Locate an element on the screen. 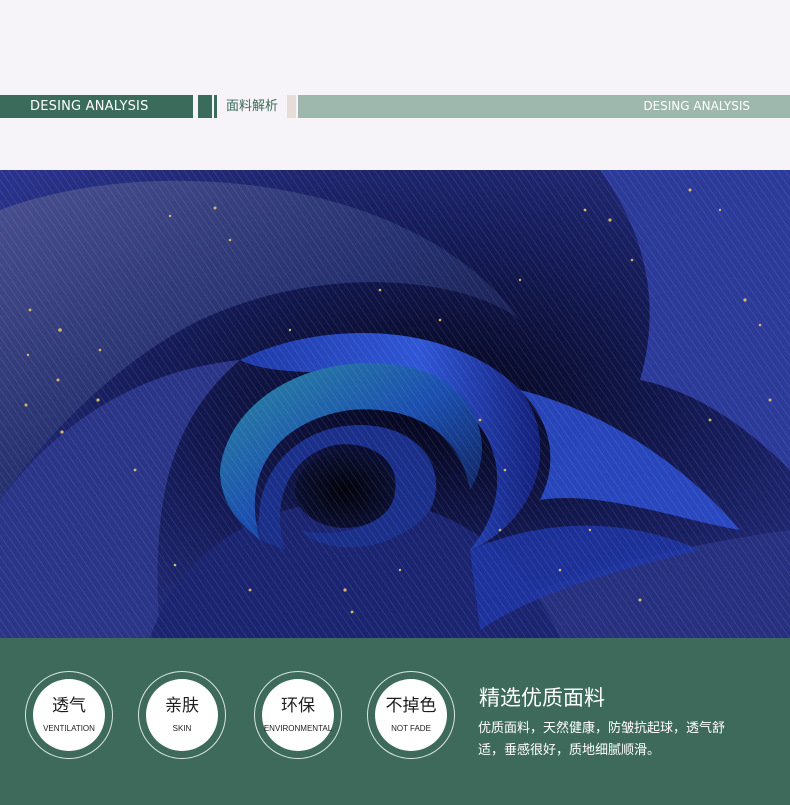  feature-badge: 亲肤 SKIN is located at coordinates (182, 715).